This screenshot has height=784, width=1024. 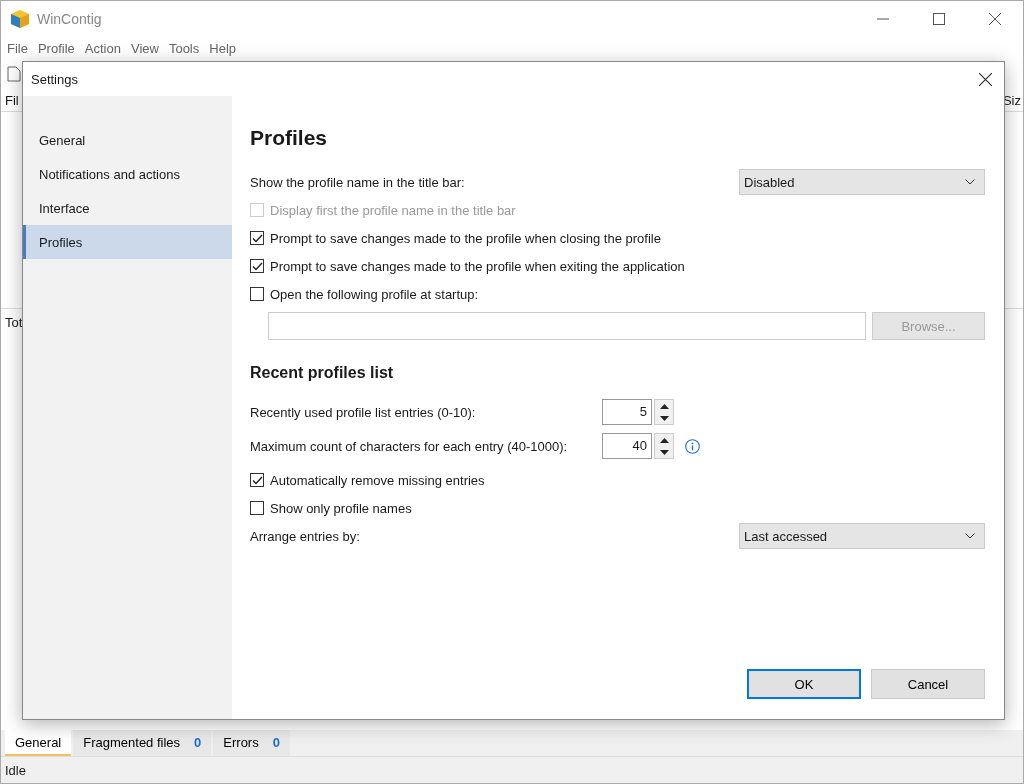 What do you see at coordinates (322, 373) in the screenshot?
I see `section-heading: Recent profiles list` at bounding box center [322, 373].